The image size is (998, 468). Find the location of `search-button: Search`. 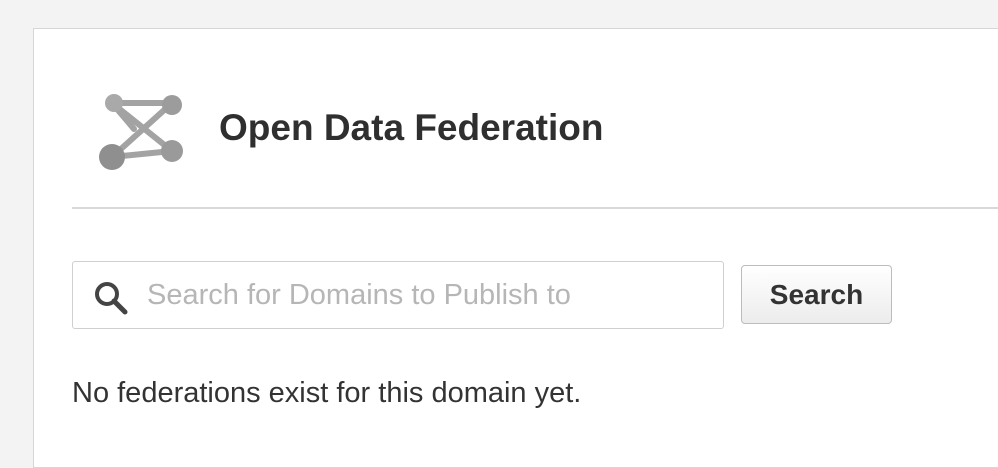

search-button: Search is located at coordinates (816, 294).